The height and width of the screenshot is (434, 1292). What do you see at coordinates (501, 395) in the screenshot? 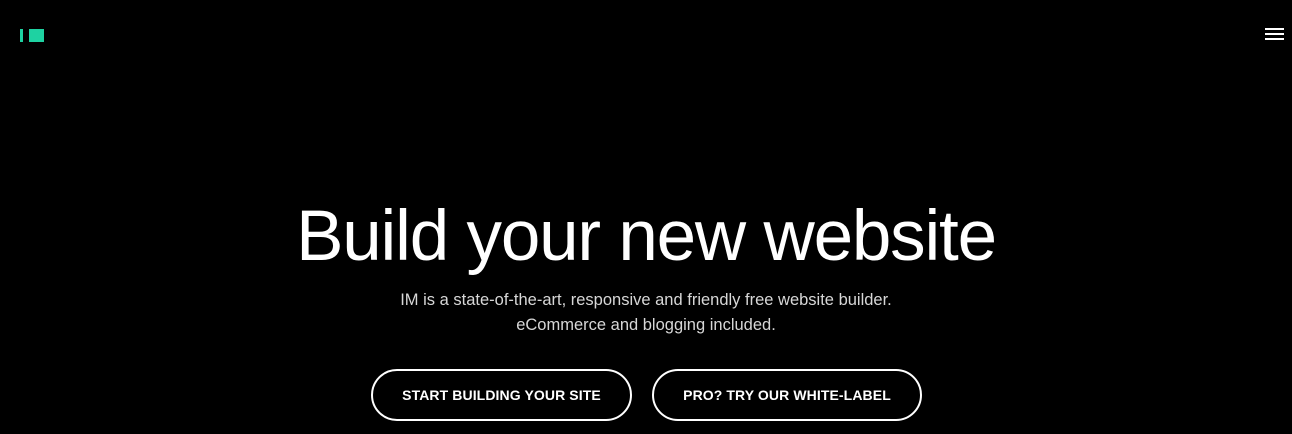
I see `start-building-button: START BUILDING YOUR SITE` at bounding box center [501, 395].